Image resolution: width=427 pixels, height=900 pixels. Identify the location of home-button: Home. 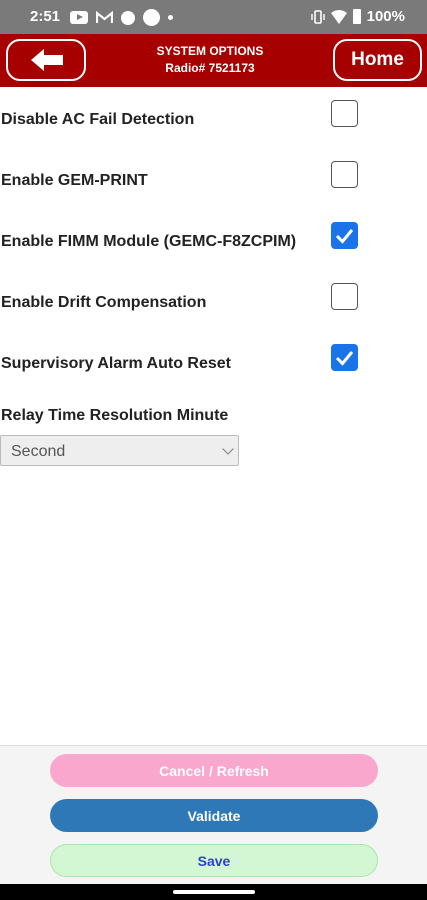
(377, 60).